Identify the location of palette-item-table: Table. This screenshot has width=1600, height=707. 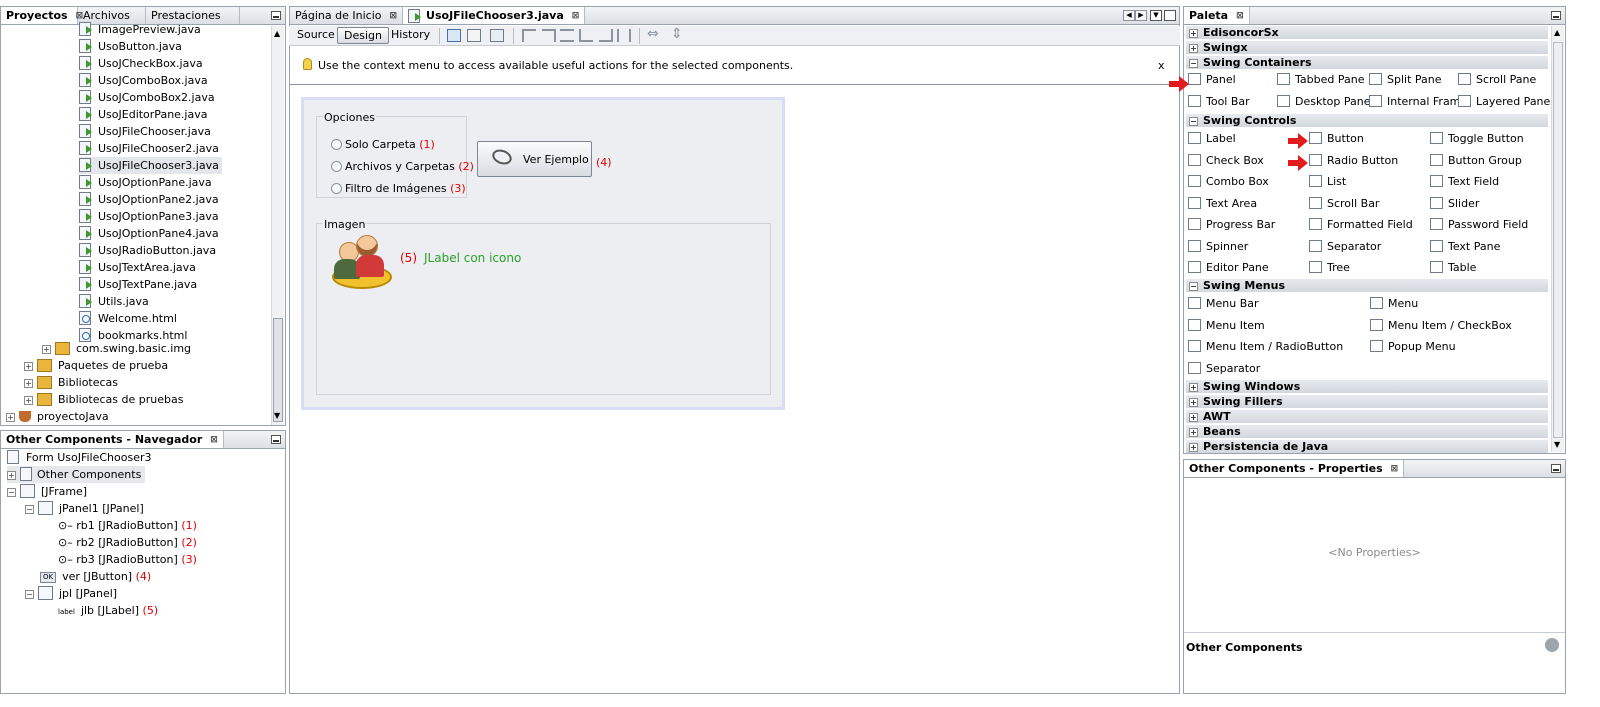
(1453, 267).